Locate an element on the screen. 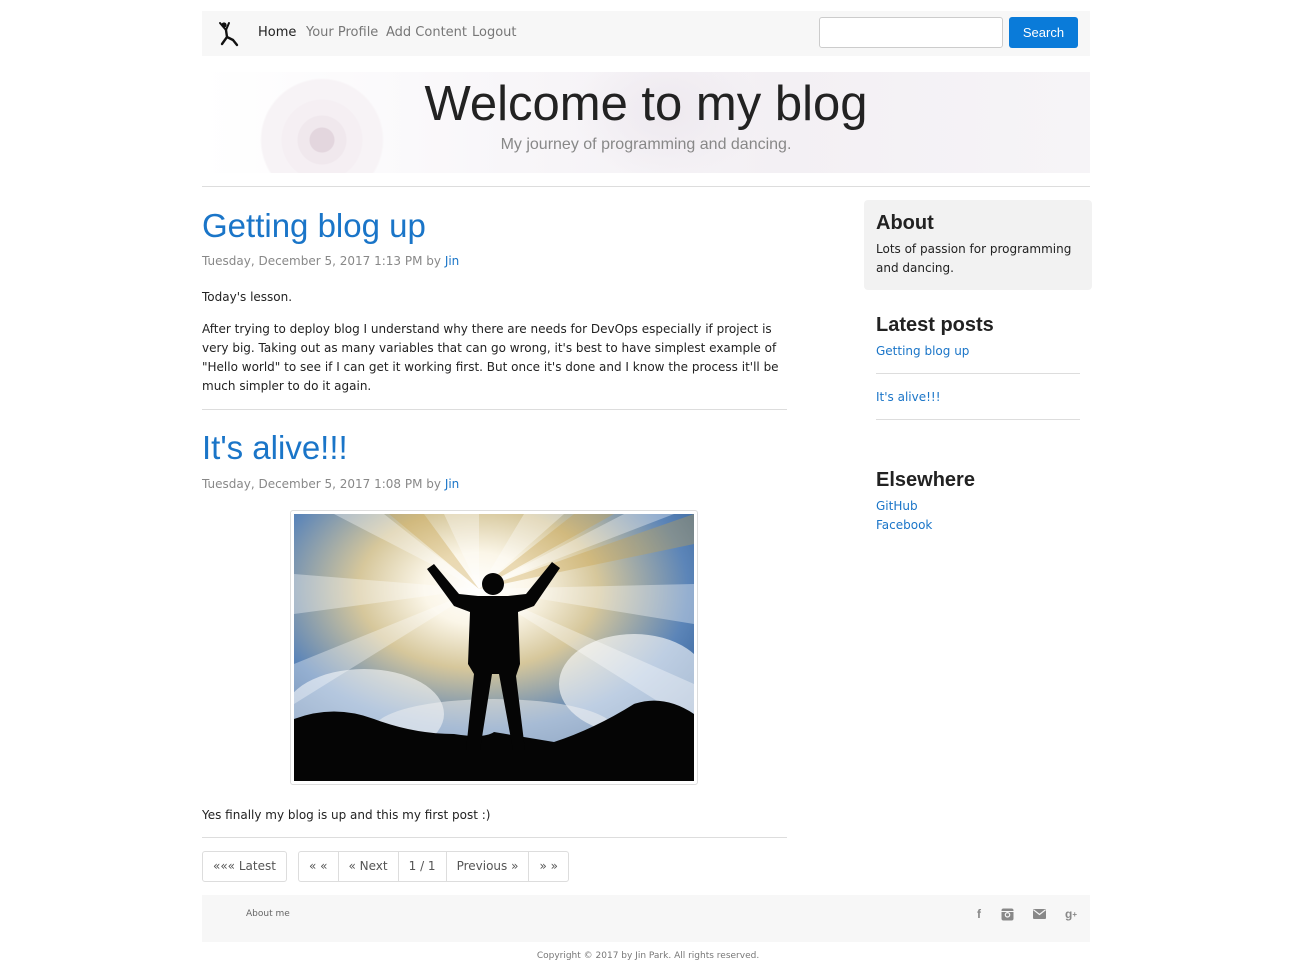 Image resolution: width=1296 pixels, height=967 pixels. sidebar-github-link: GitHub is located at coordinates (897, 506).